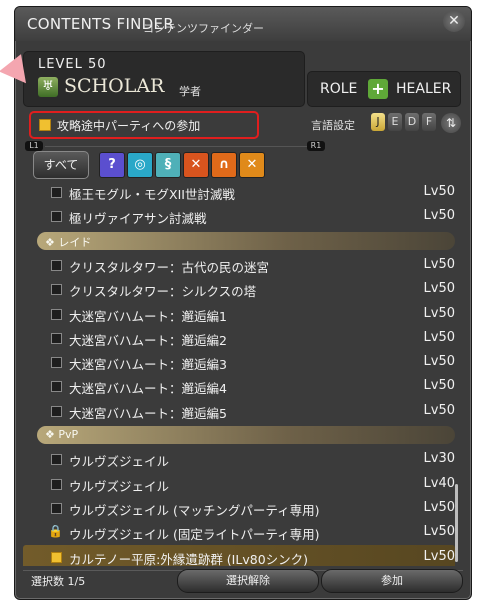 This screenshot has width=482, height=606. Describe the element at coordinates (239, 484) in the screenshot. I see `duty-row: ウルヴズジェイル Lv40` at that location.